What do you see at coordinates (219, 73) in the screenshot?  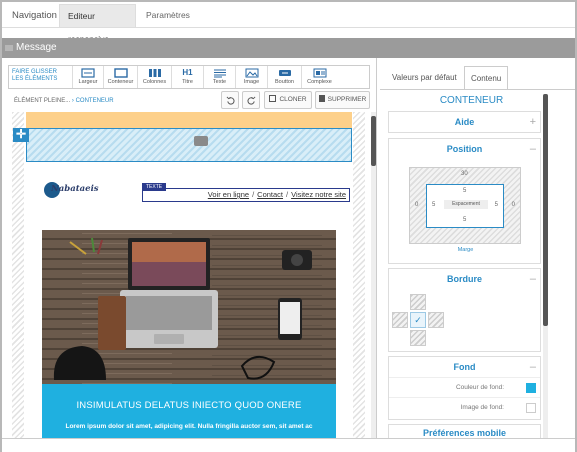 I see `text-icon` at bounding box center [219, 73].